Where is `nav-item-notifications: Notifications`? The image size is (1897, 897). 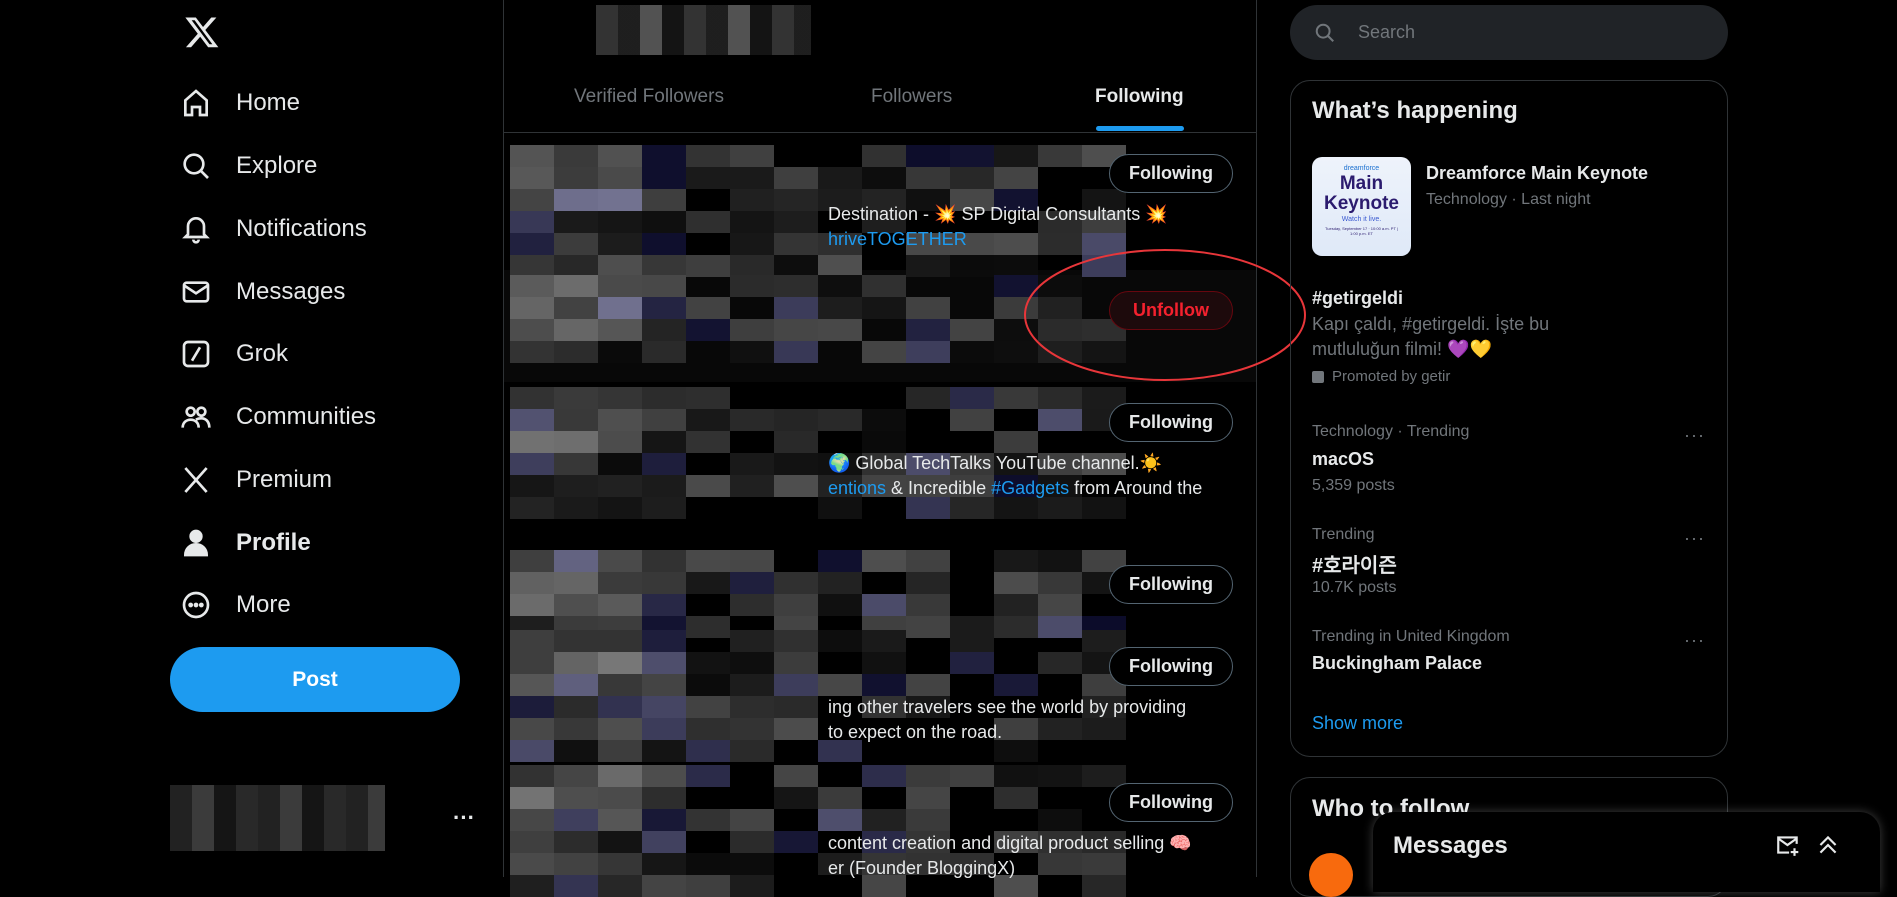 nav-item-notifications: Notifications is located at coordinates (273, 229).